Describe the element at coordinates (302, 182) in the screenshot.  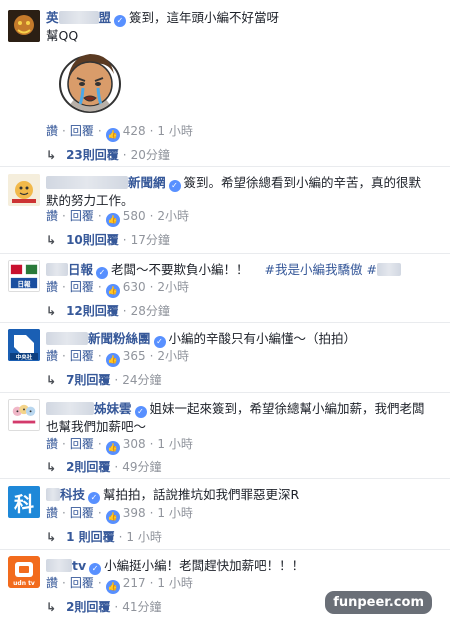
I see `comment-text: 簽到。希望徐總看到小編的辛苦，真的很默` at that location.